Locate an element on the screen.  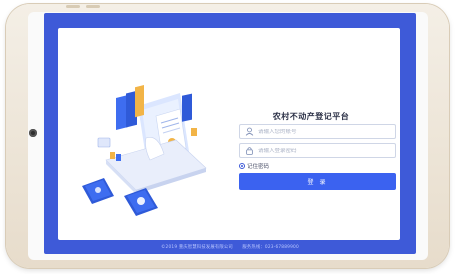
password-input is located at coordinates (326, 150).